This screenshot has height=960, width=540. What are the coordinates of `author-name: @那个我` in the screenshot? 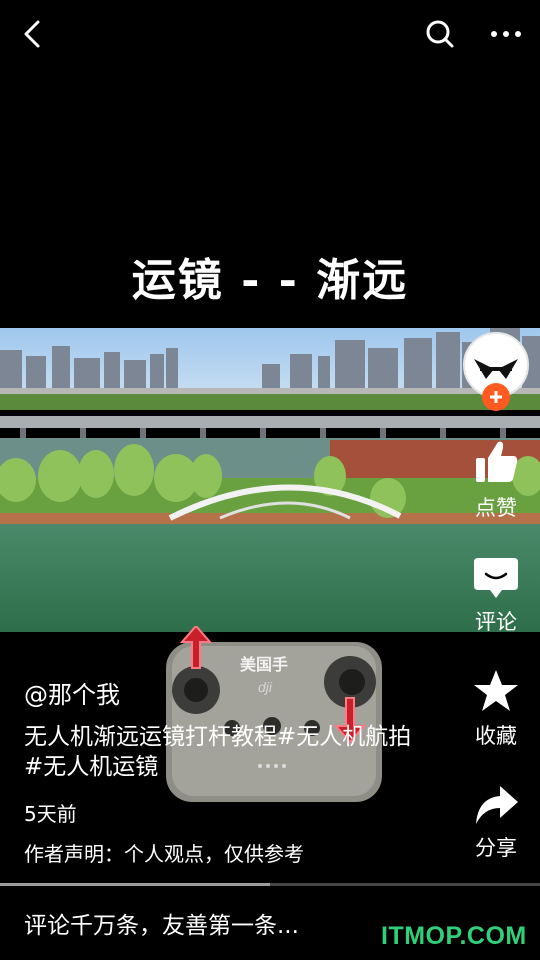 It's located at (72, 692).